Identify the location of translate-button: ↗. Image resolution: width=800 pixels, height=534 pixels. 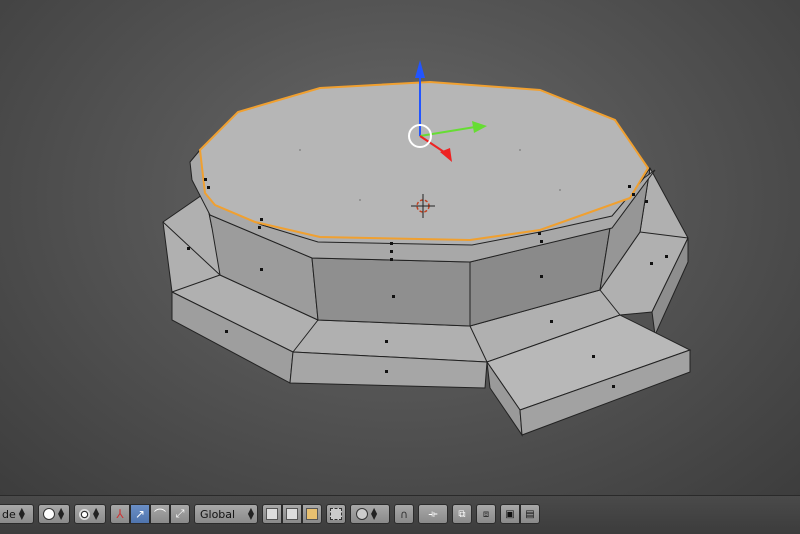
(140, 514).